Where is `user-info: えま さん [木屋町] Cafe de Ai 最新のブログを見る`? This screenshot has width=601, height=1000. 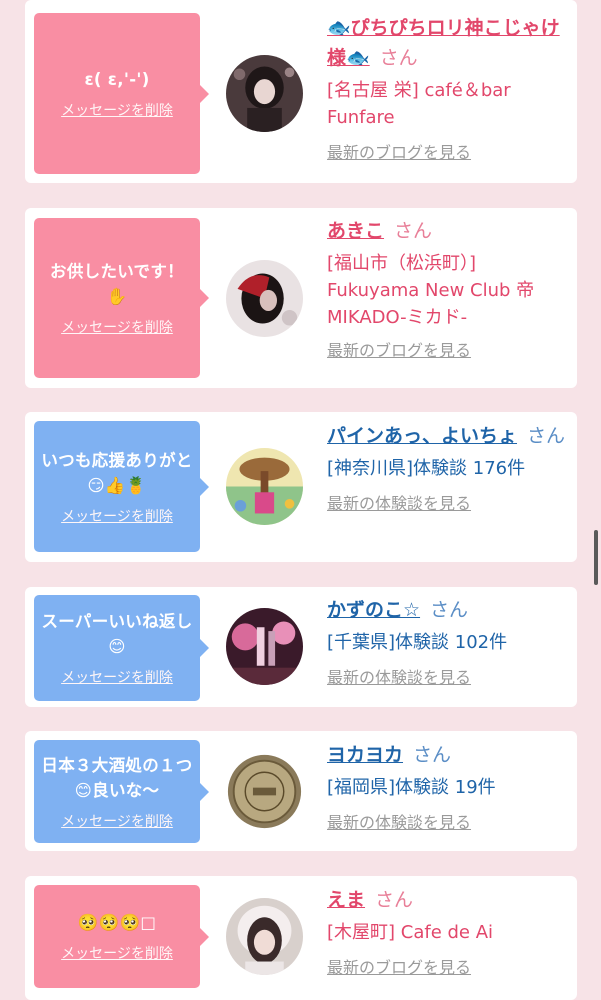 user-info: えま さん [木屋町] Cafe de Ai 最新のブログを見る is located at coordinates (447, 931).